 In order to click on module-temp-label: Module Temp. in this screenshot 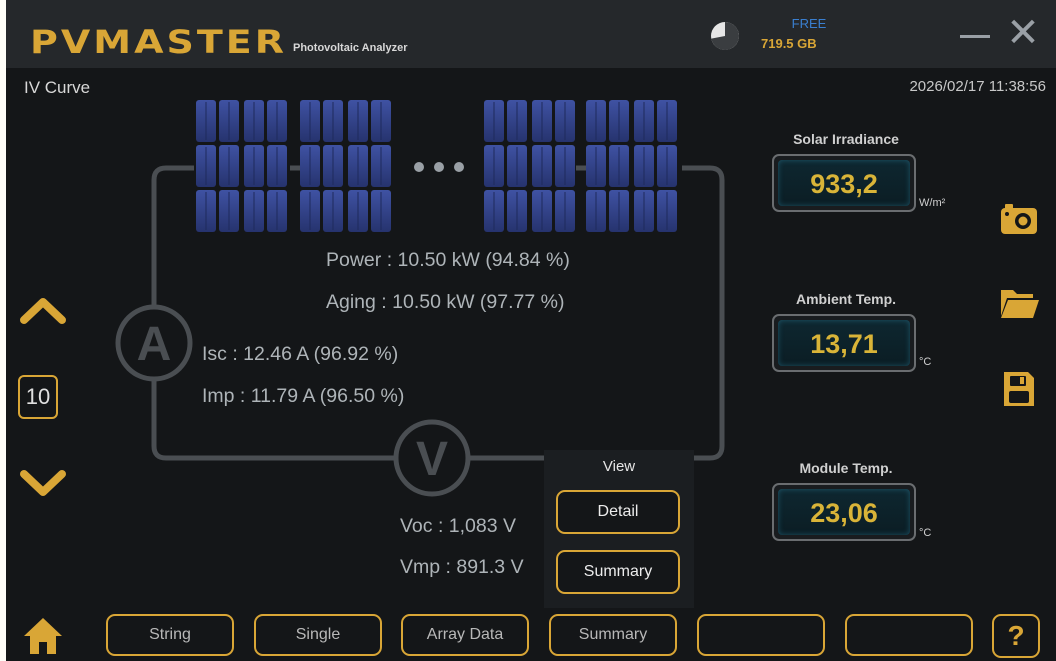, I will do `click(846, 468)`.